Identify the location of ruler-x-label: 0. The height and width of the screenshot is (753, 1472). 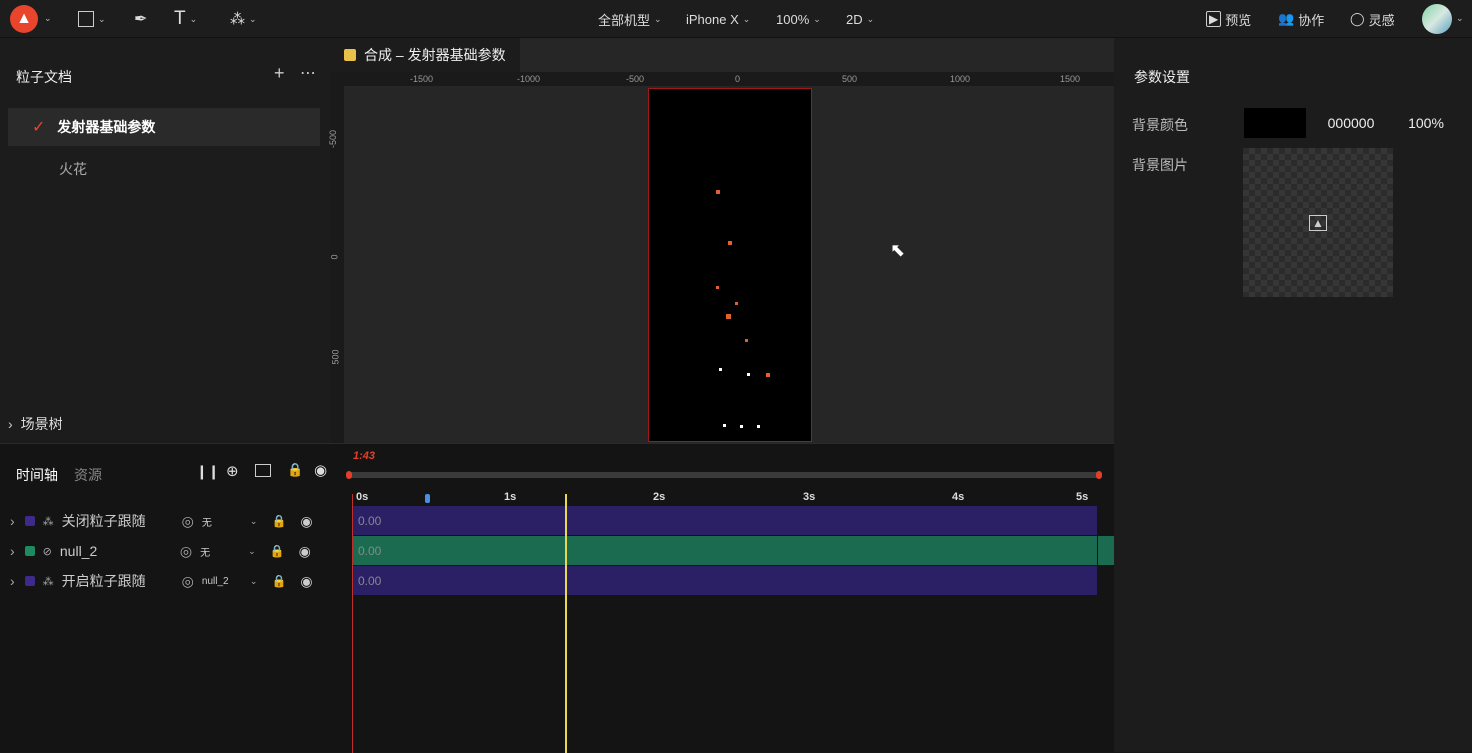
(738, 79).